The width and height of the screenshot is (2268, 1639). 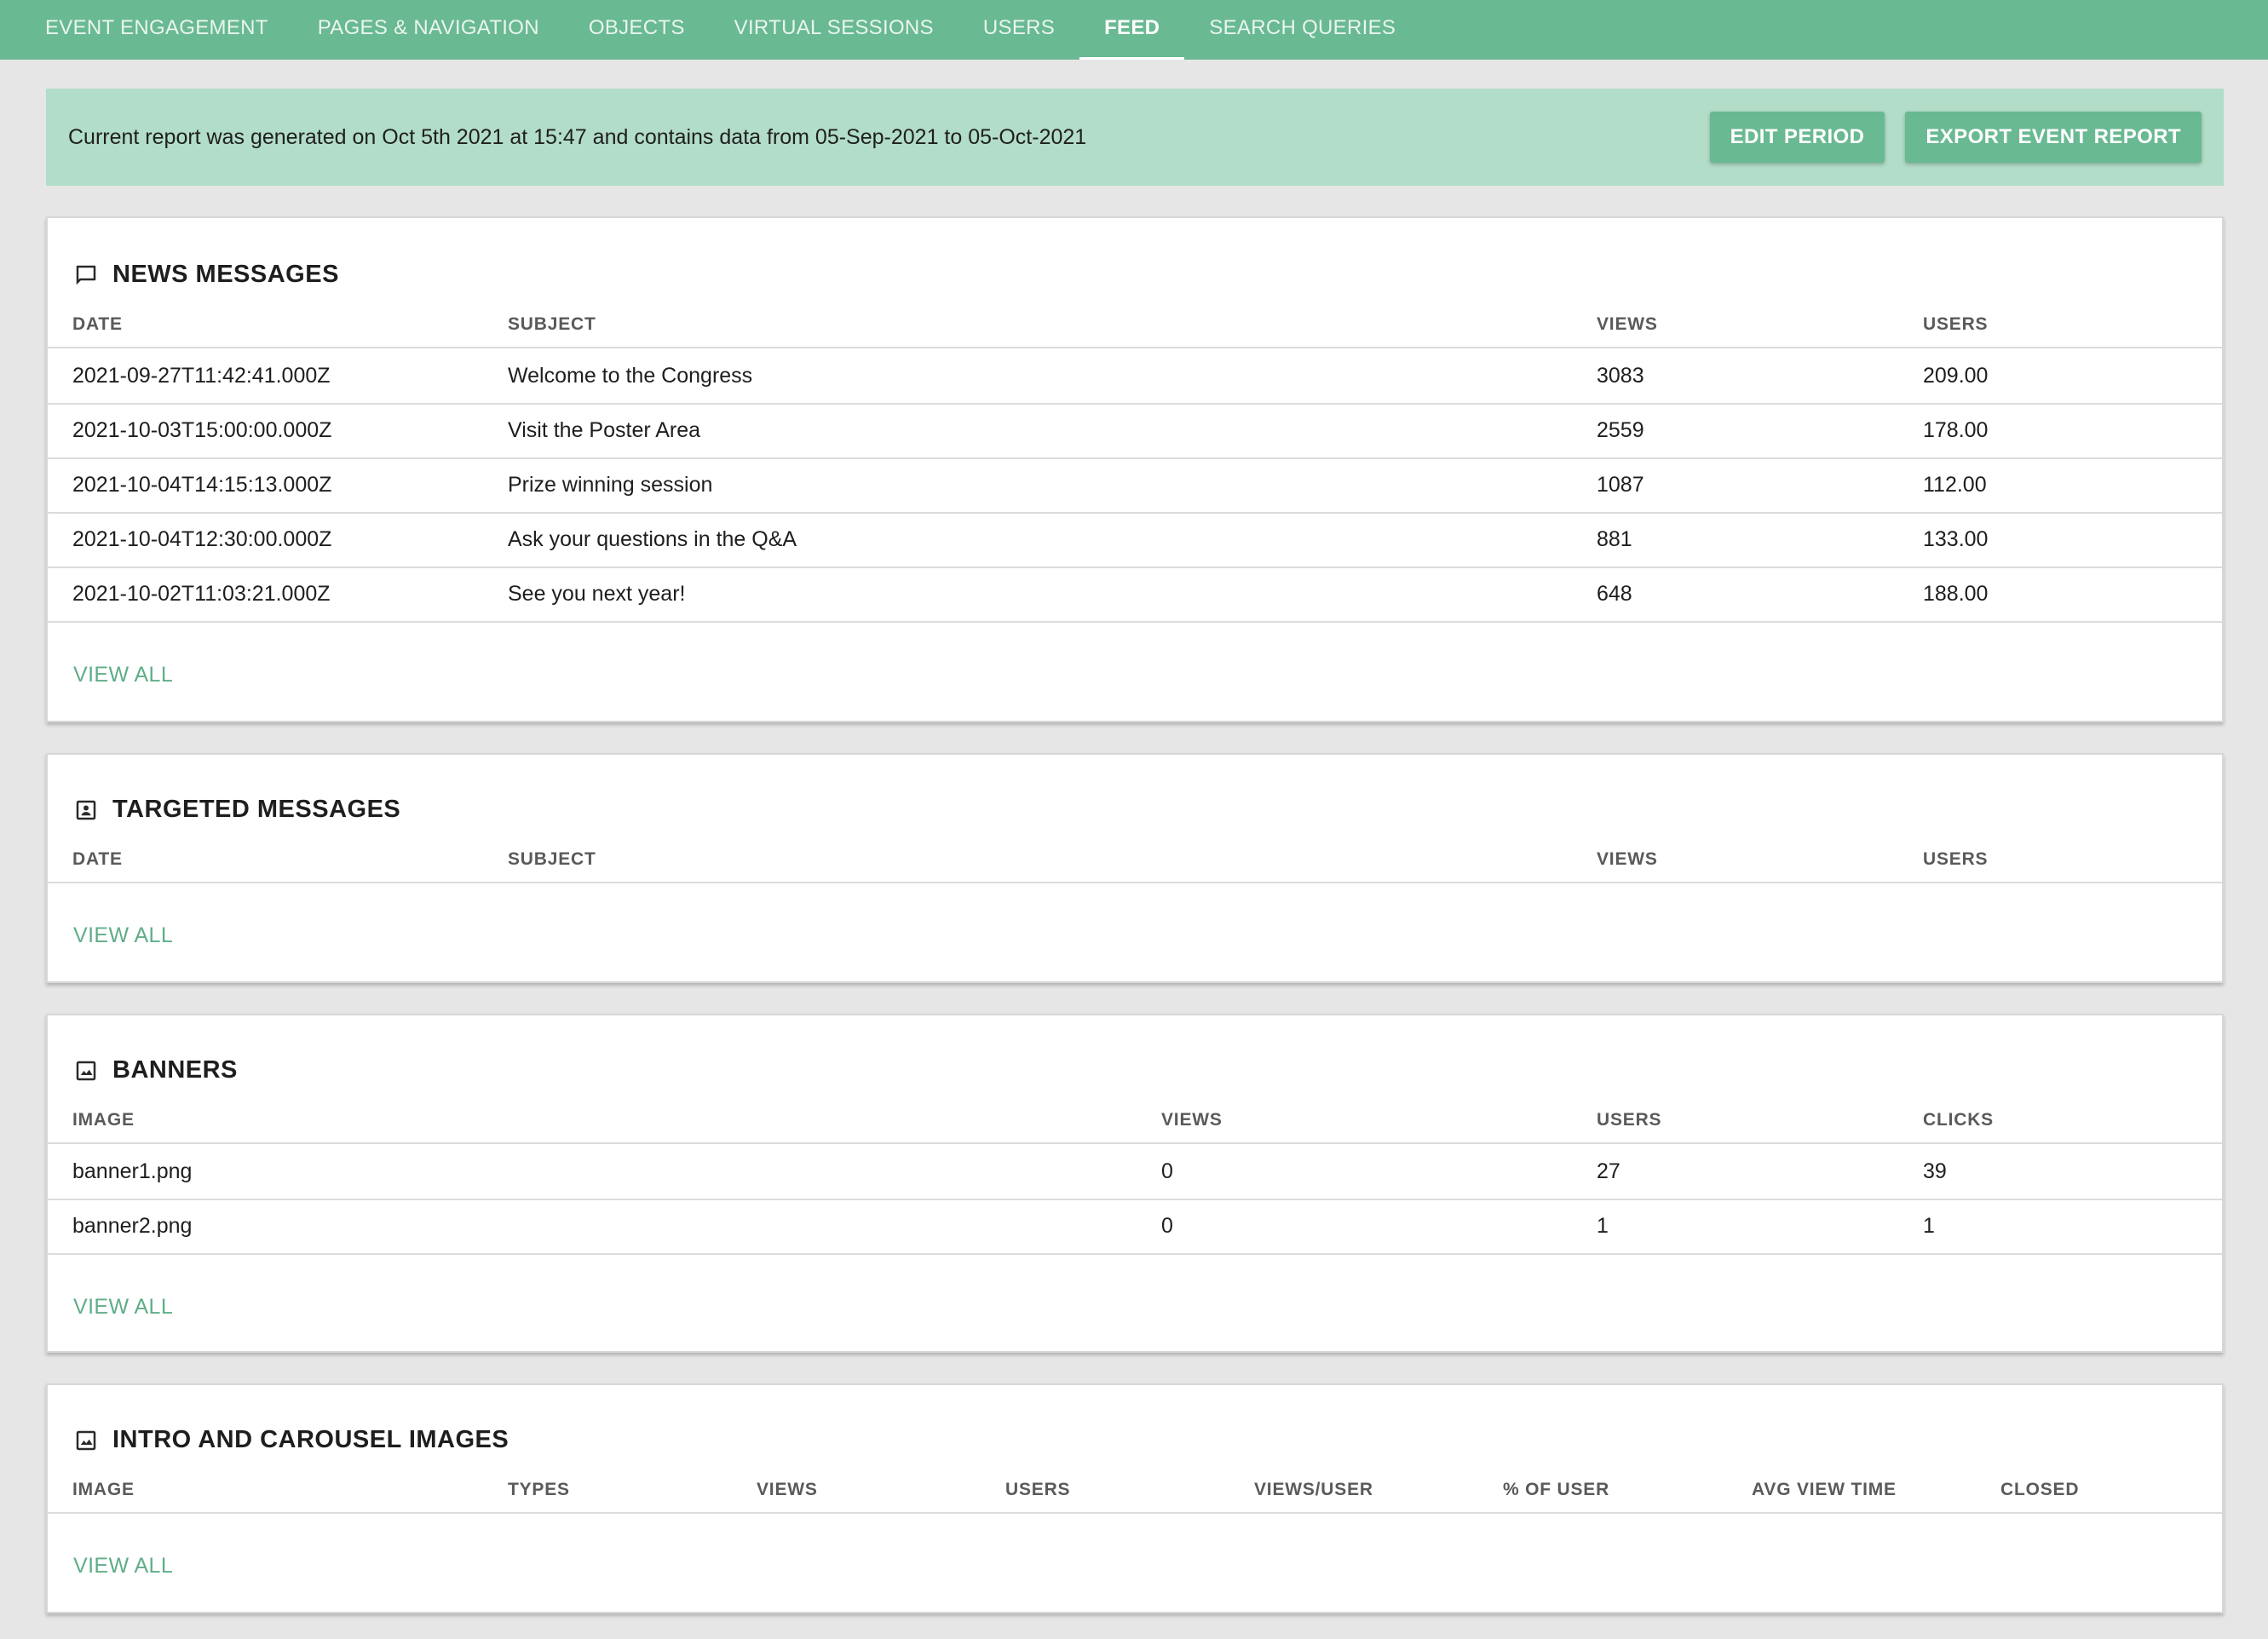 I want to click on banners-view-all-link: VIEW ALL, so click(x=123, y=1307).